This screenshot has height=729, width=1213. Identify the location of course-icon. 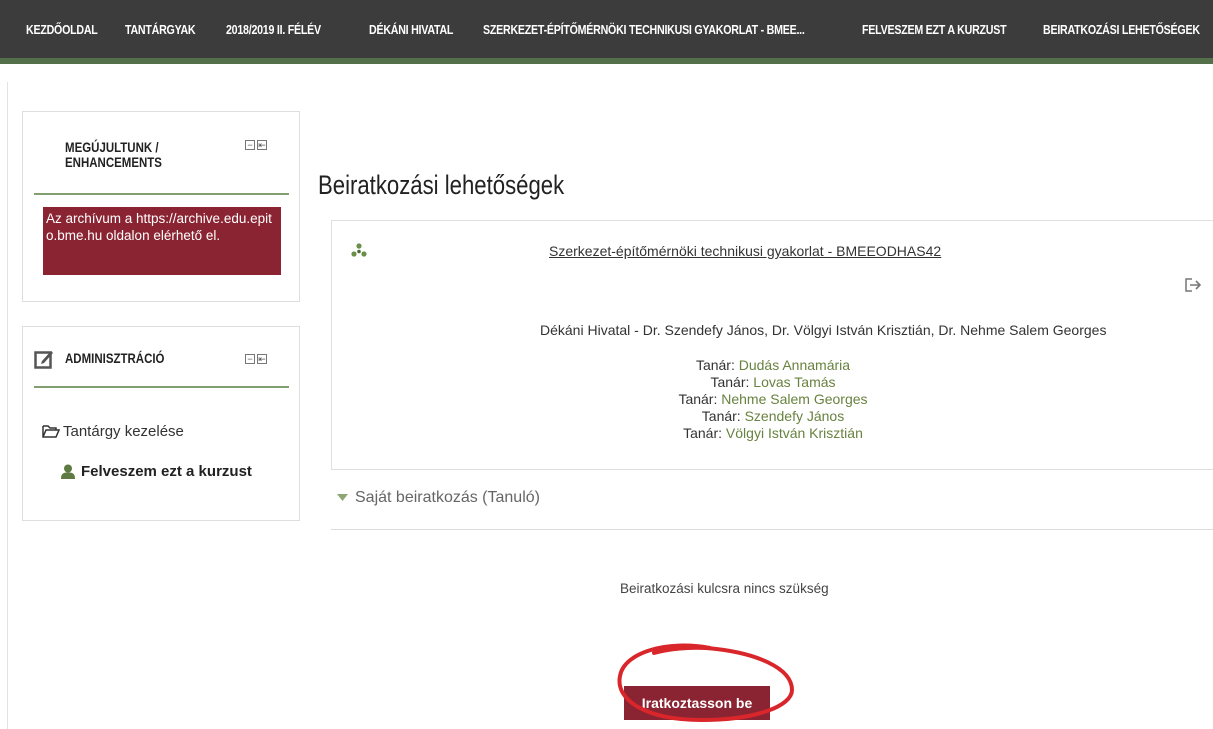
(359, 250).